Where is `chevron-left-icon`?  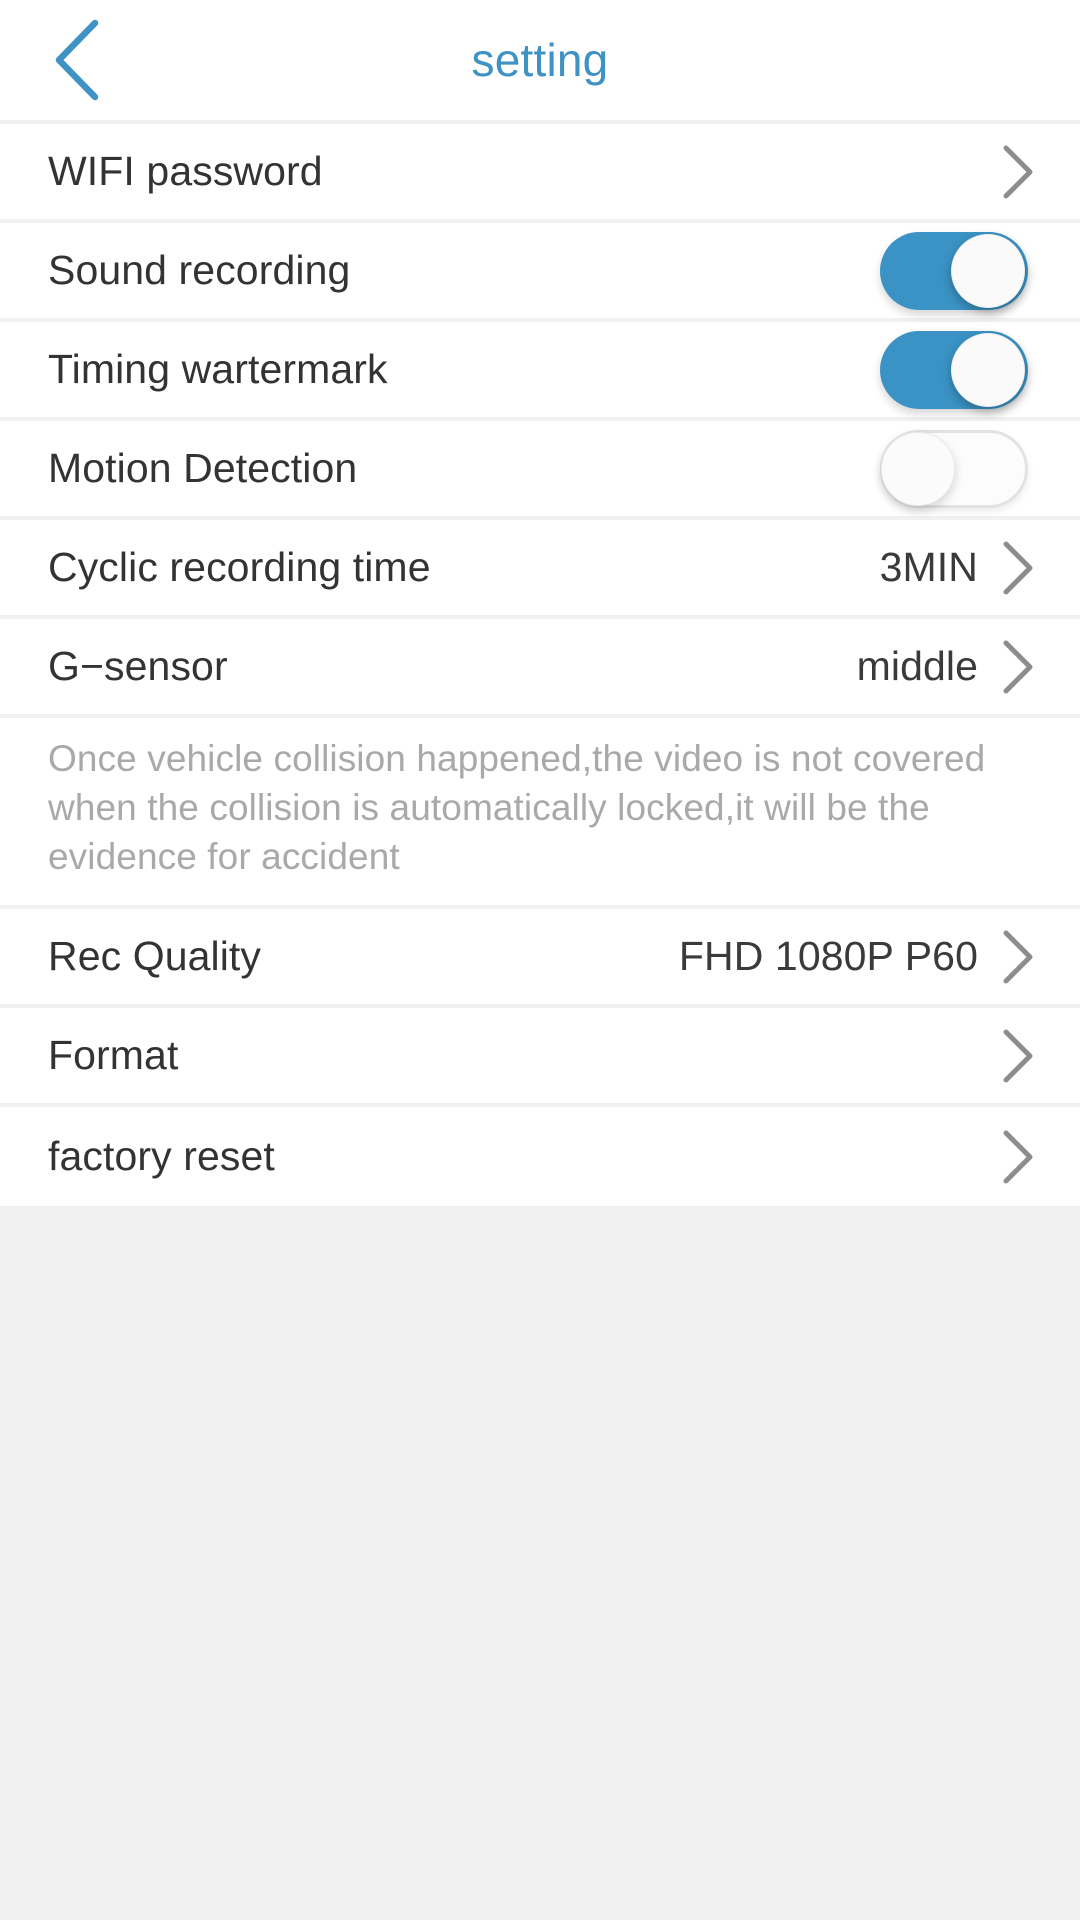
chevron-left-icon is located at coordinates (77, 60).